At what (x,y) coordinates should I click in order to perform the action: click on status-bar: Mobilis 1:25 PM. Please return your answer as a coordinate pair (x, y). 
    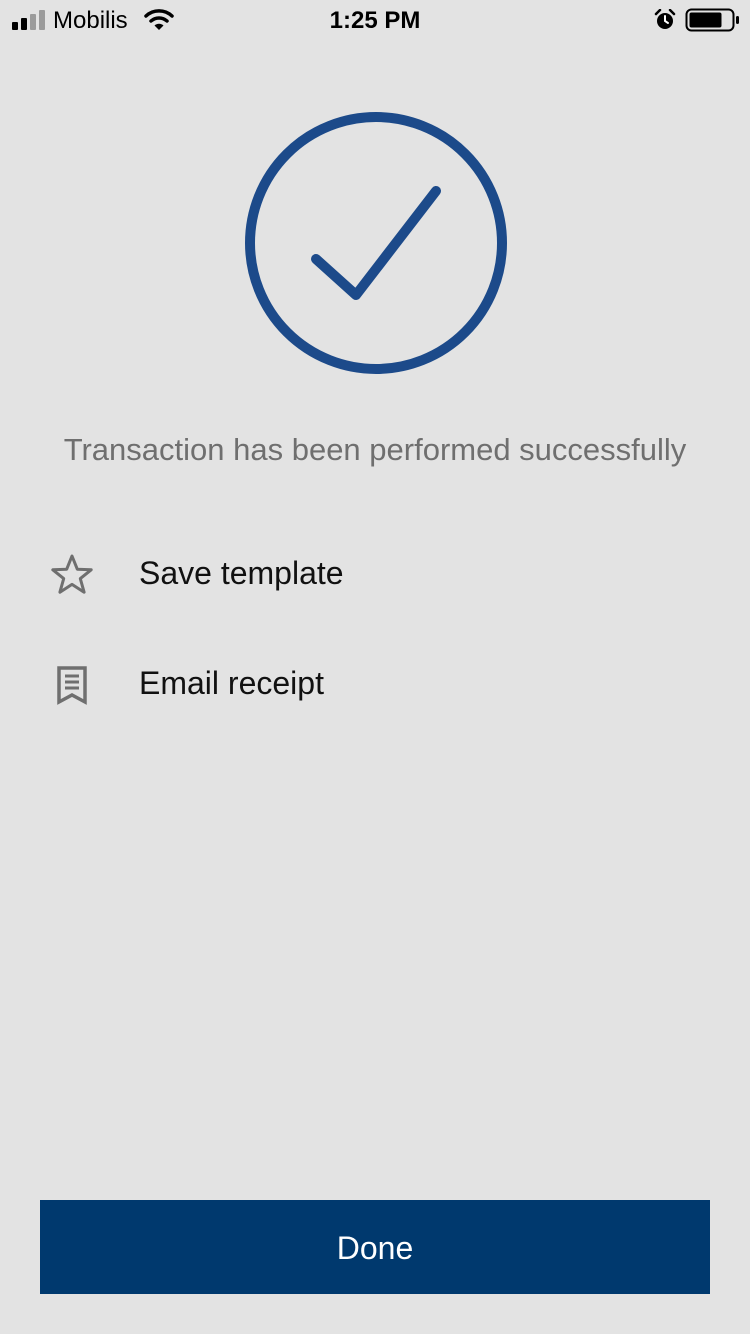
    Looking at the image, I should click on (375, 20).